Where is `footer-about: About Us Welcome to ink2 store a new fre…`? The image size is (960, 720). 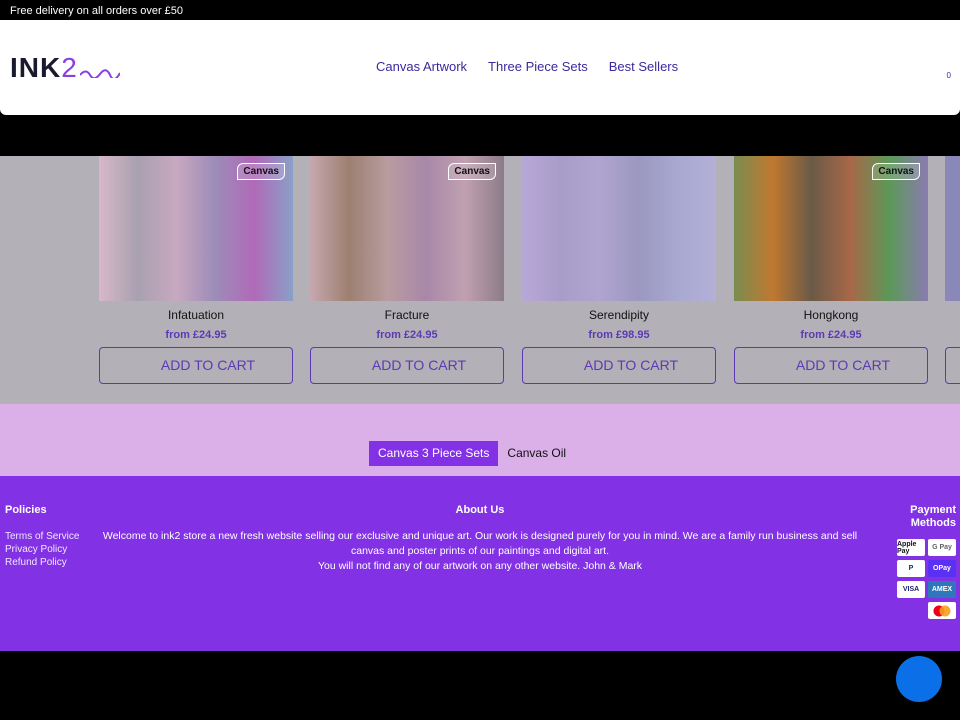
footer-about: About Us Welcome to ink2 store a new fre… is located at coordinates (480, 539).